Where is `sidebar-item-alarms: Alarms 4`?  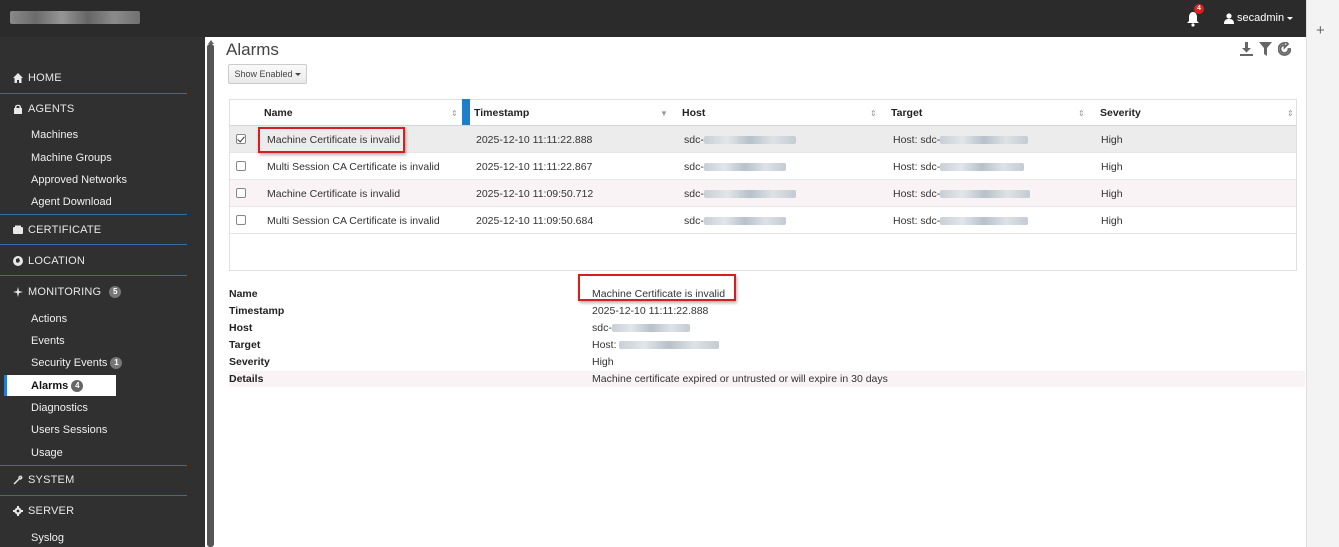
sidebar-item-alarms: Alarms 4 is located at coordinates (57, 386).